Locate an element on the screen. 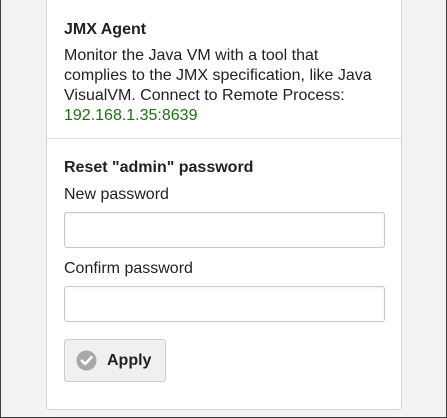  jmx-agent-title: JMX Agent is located at coordinates (105, 29).